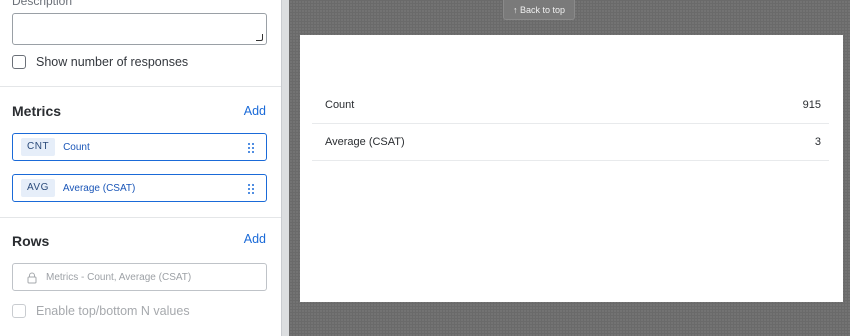 This screenshot has width=850, height=336. What do you see at coordinates (31, 241) in the screenshot?
I see `rows-title: Rows` at bounding box center [31, 241].